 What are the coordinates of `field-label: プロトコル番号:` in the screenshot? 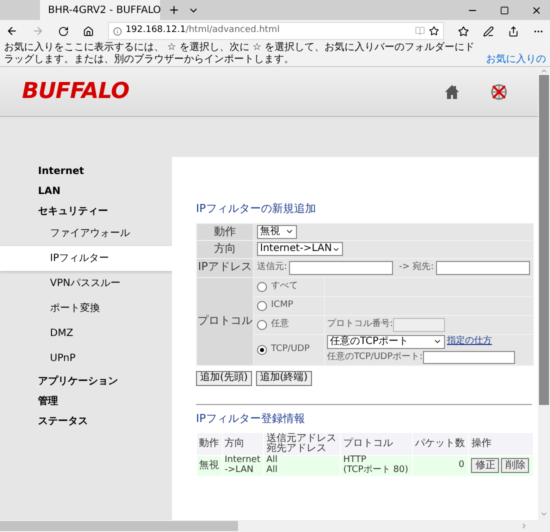 It's located at (360, 324).